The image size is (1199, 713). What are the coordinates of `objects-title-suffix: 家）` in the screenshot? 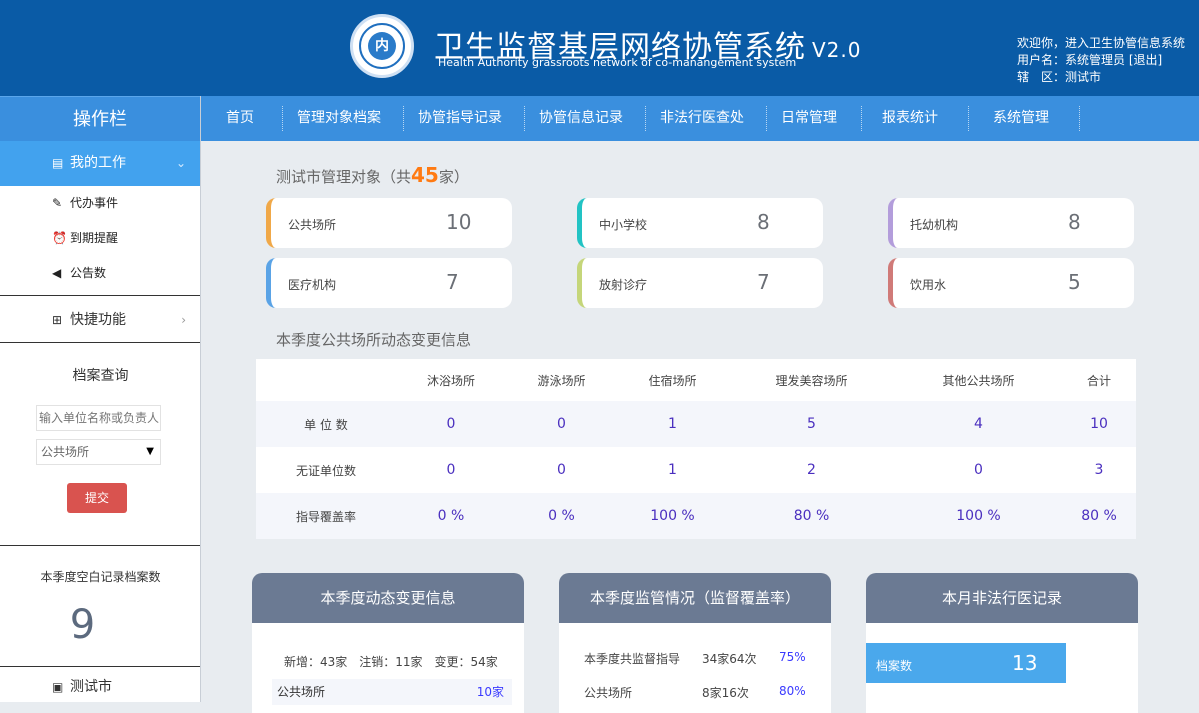 It's located at (453, 177).